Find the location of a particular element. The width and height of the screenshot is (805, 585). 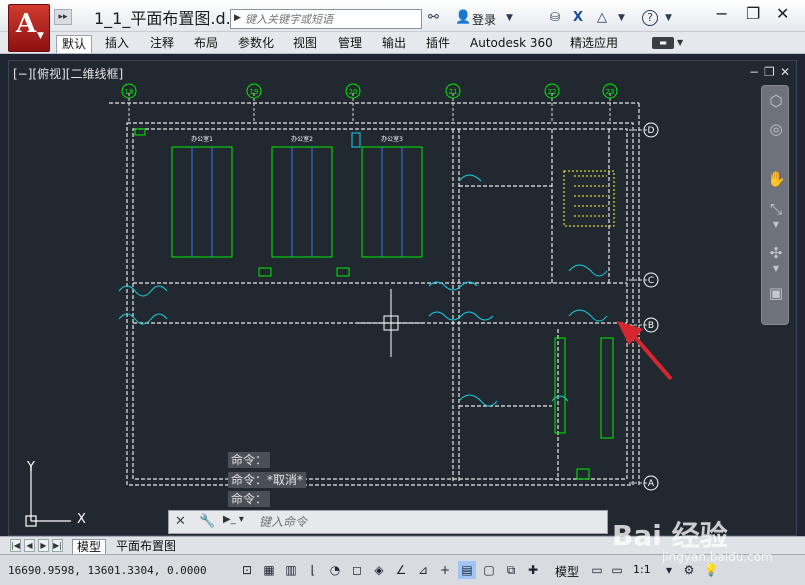

lightbulb-icon: 💡 is located at coordinates (711, 570).